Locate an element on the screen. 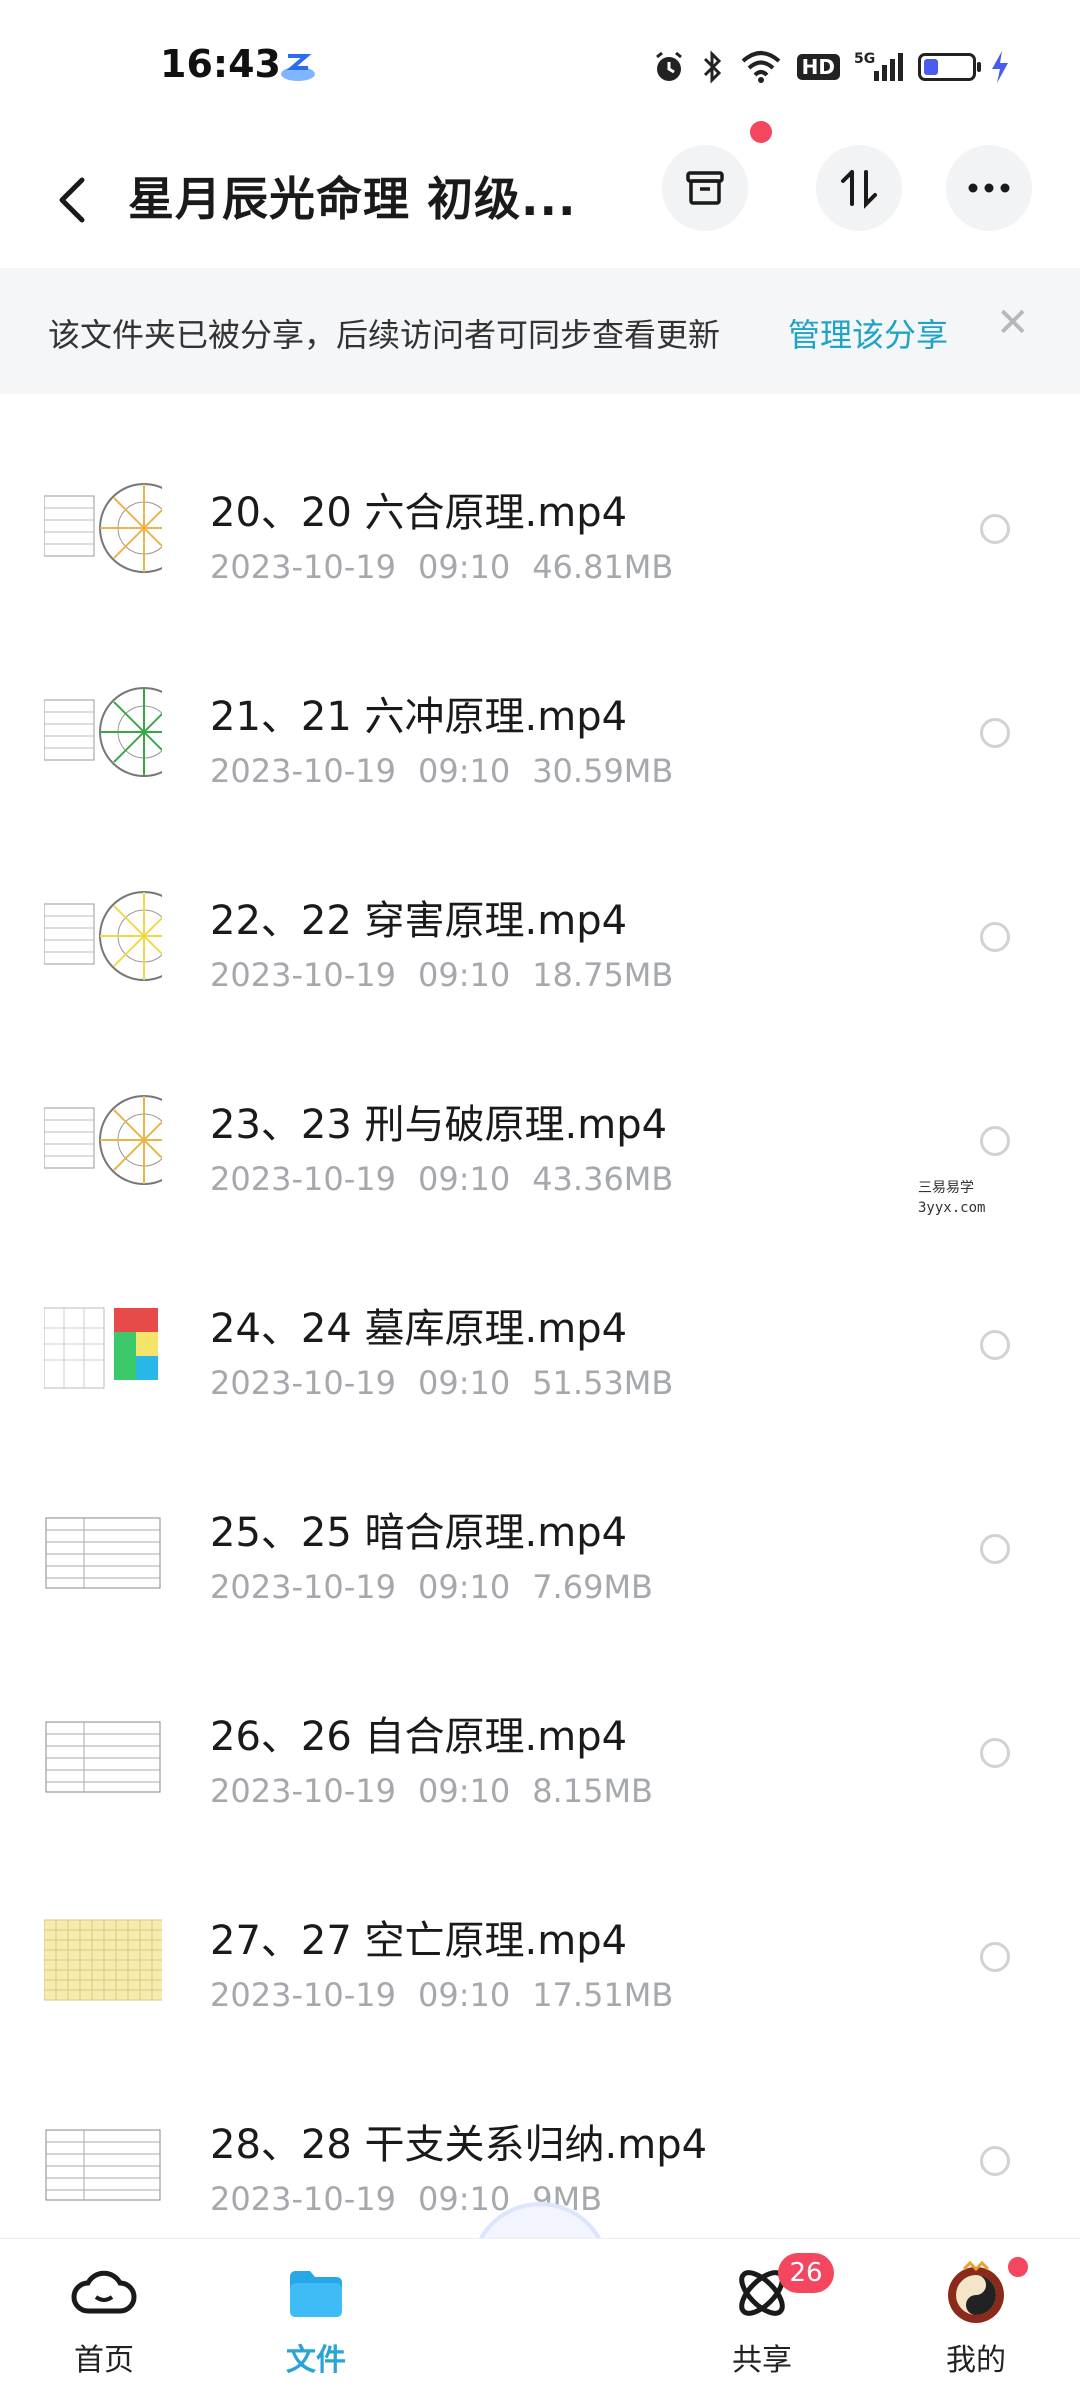  watermark: 三易易学 3yyx.com is located at coordinates (952, 1198).